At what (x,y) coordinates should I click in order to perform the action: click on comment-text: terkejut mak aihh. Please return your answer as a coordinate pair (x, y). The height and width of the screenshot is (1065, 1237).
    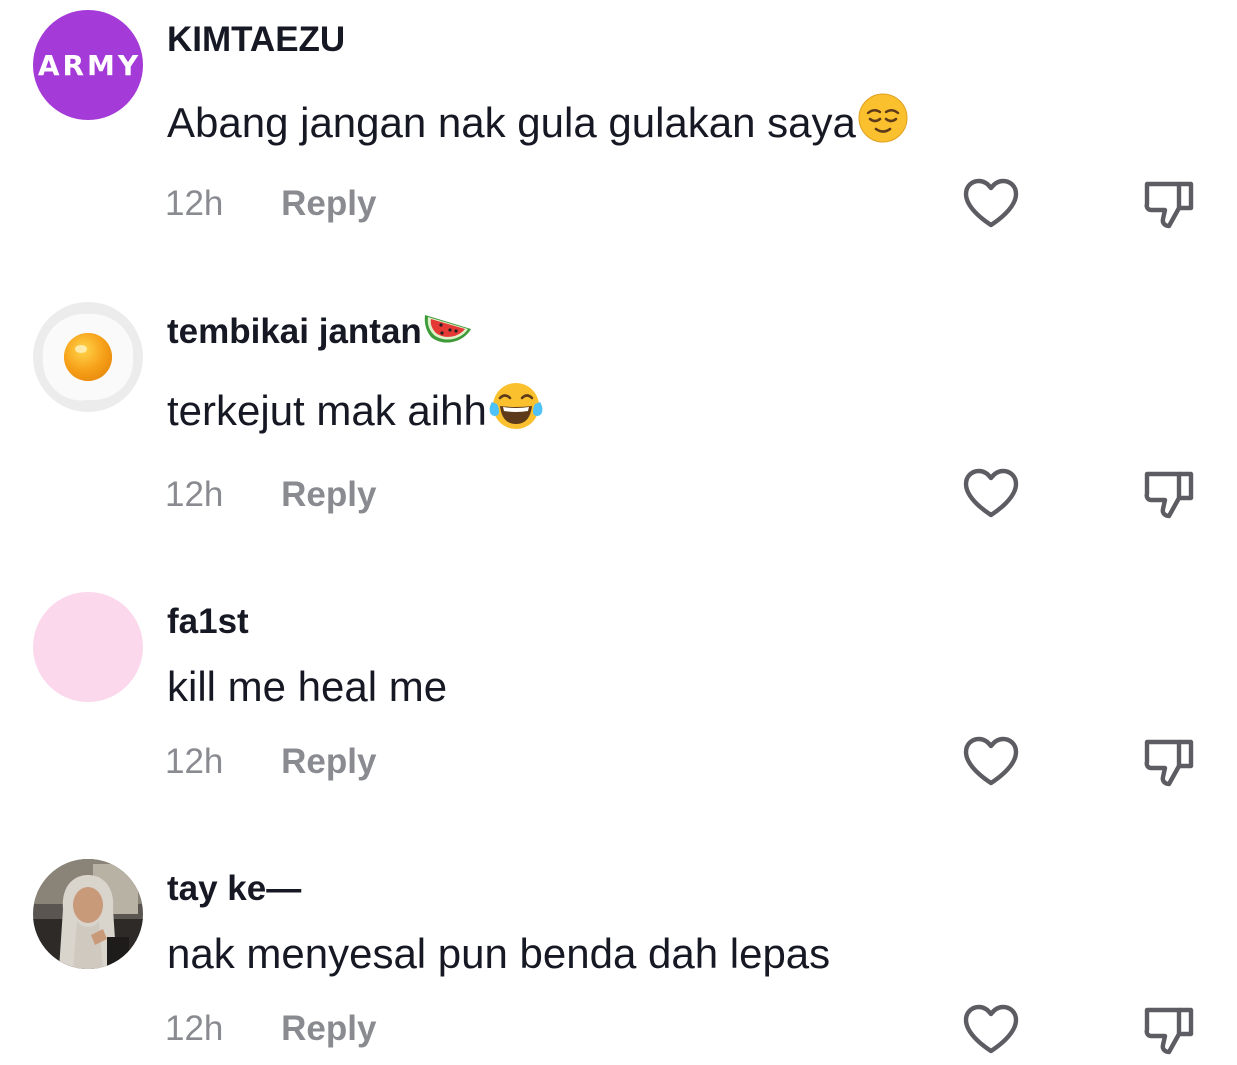
    Looking at the image, I should click on (355, 410).